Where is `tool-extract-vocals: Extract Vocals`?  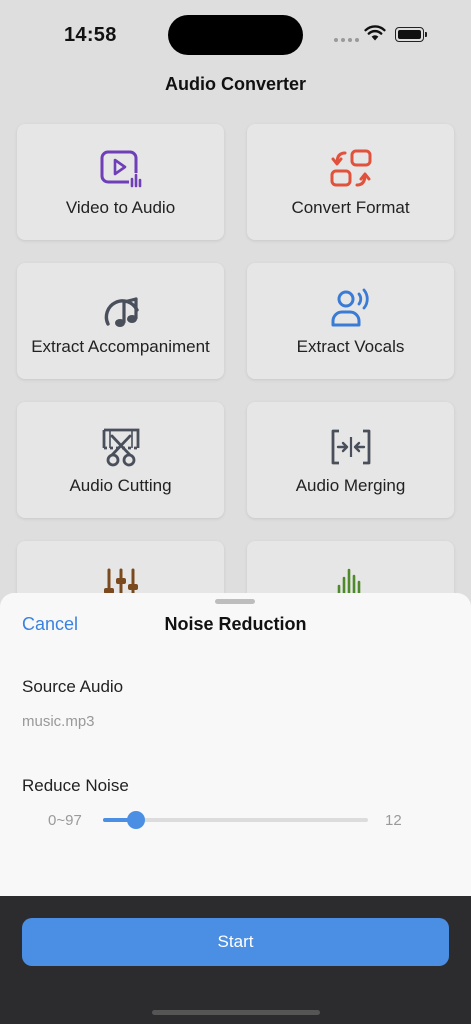
tool-extract-vocals: Extract Vocals is located at coordinates (350, 321).